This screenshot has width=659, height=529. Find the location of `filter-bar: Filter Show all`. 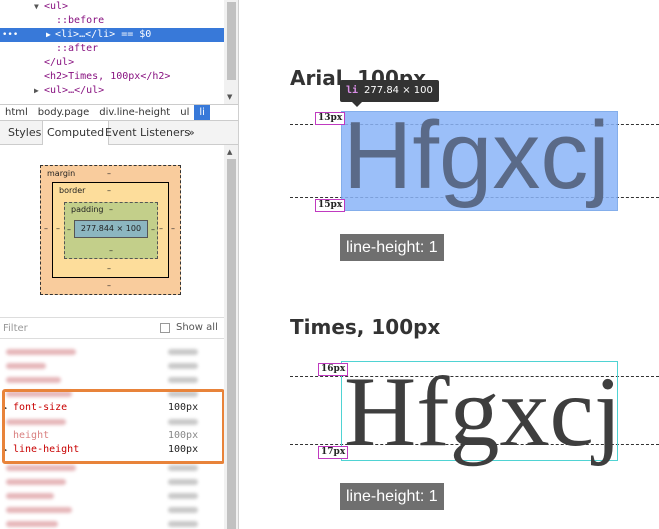

filter-bar: Filter Show all is located at coordinates (112, 328).